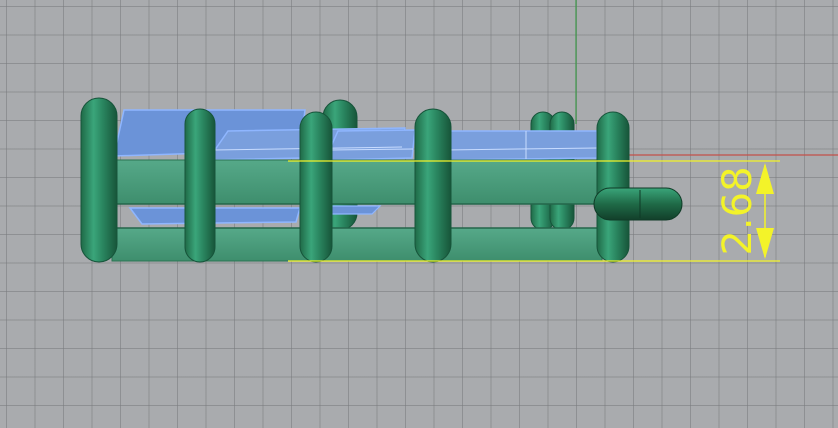  What do you see at coordinates (738, 210) in the screenshot?
I see `dimension-value: 2.68` at bounding box center [738, 210].